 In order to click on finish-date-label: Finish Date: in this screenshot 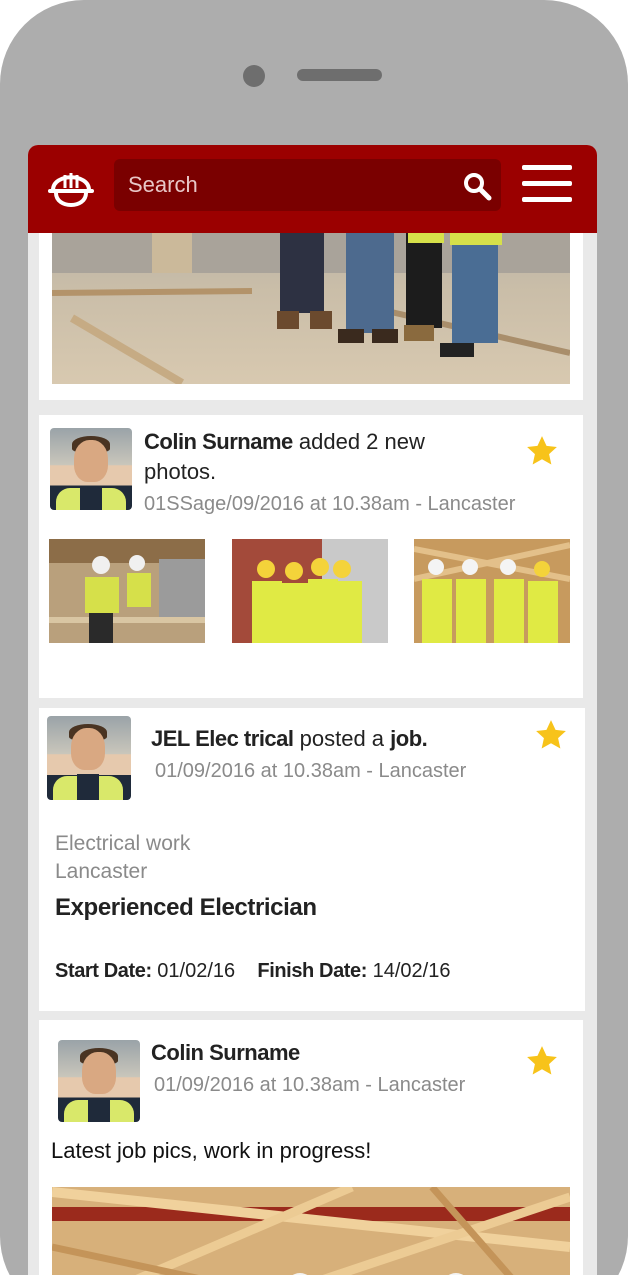, I will do `click(312, 971)`.